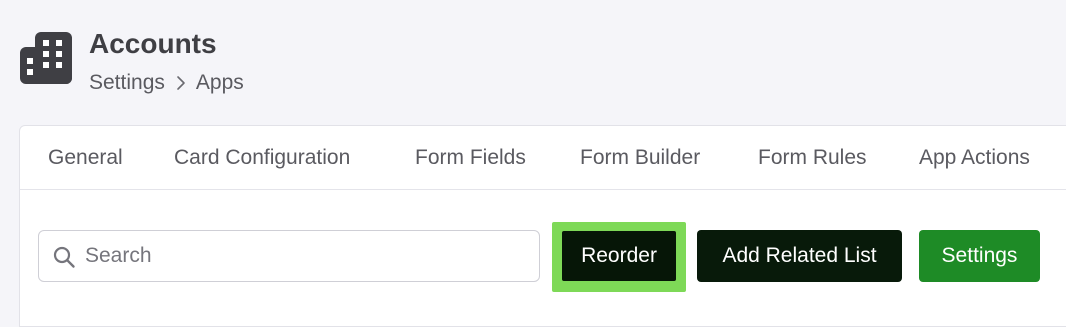 This screenshot has width=1066, height=327. Describe the element at coordinates (153, 43) in the screenshot. I see `page-title: Accounts` at that location.